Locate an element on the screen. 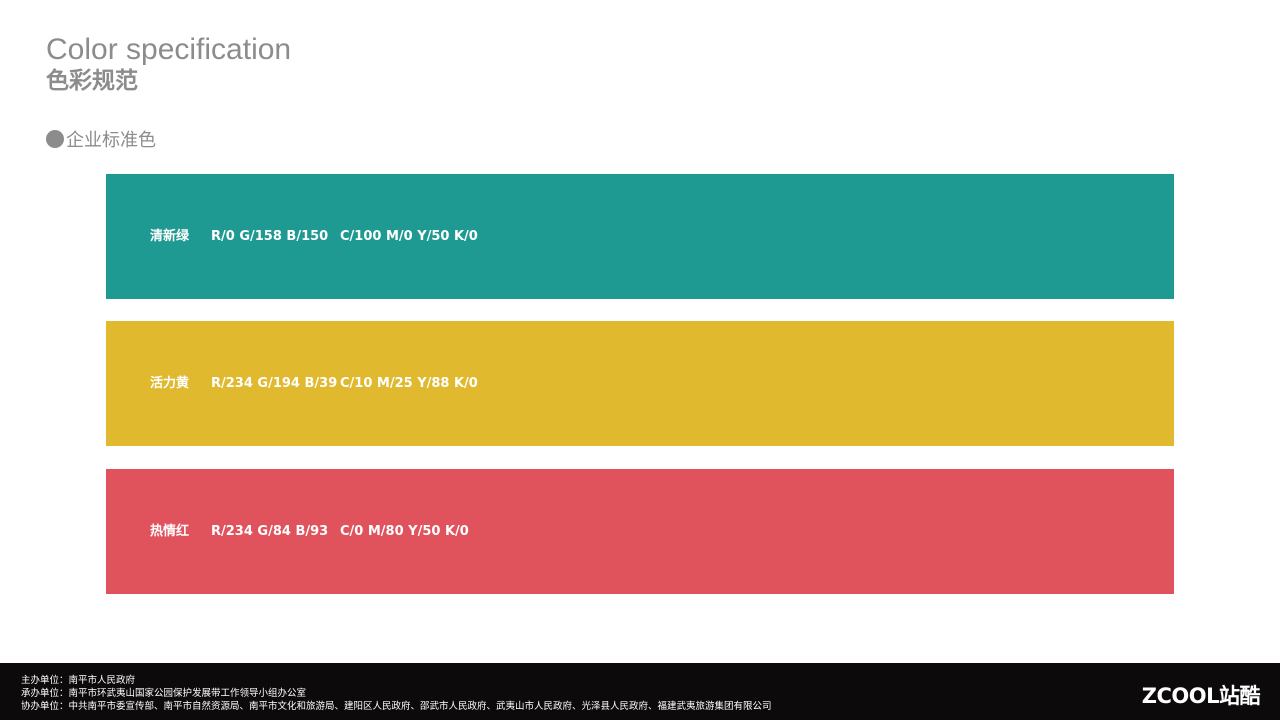 This screenshot has width=1280, height=720. swatch-name: 清新绿 is located at coordinates (170, 236).